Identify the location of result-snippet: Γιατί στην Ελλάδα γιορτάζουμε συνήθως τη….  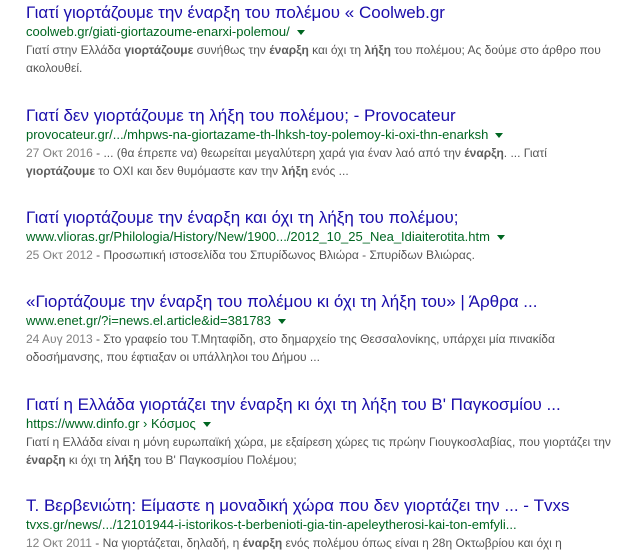
(322, 59).